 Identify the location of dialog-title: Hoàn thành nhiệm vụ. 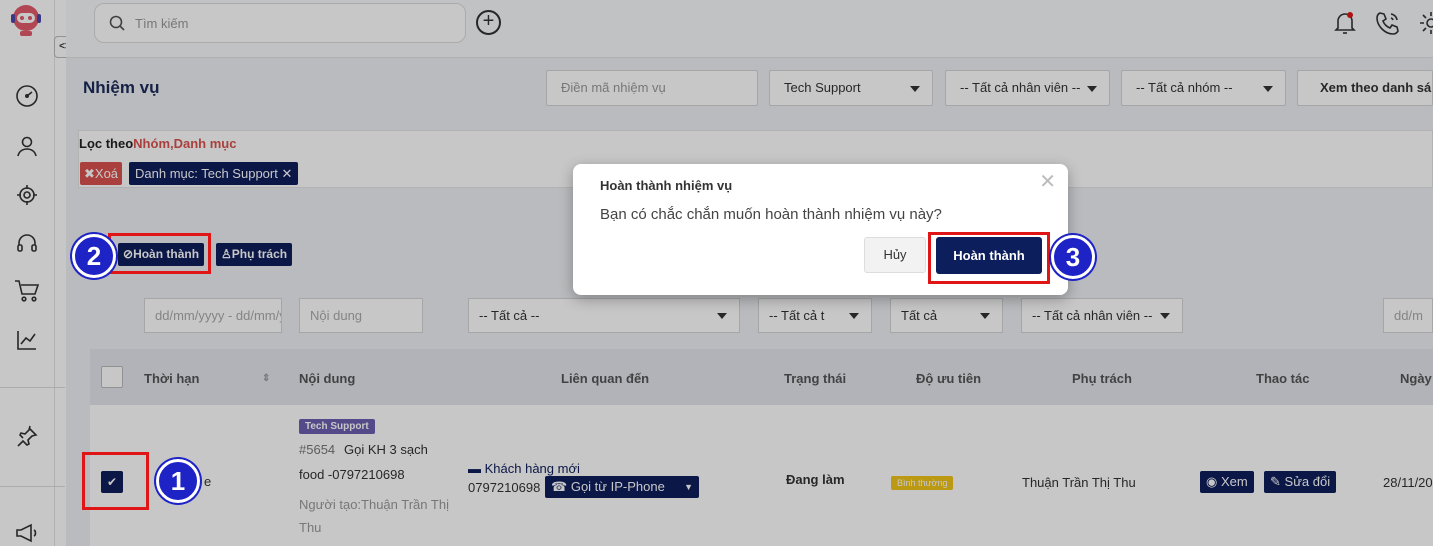
(666, 185).